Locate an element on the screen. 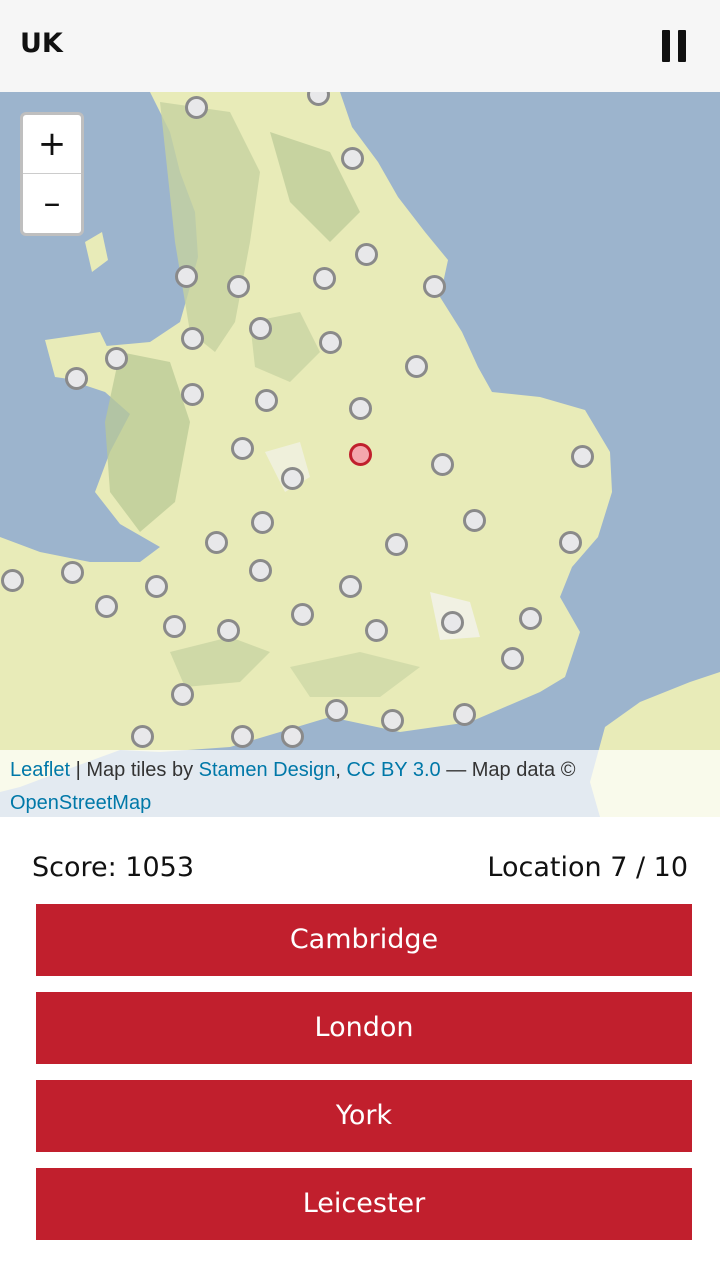 The height and width of the screenshot is (1280, 720). attribution-comma: , is located at coordinates (341, 770).